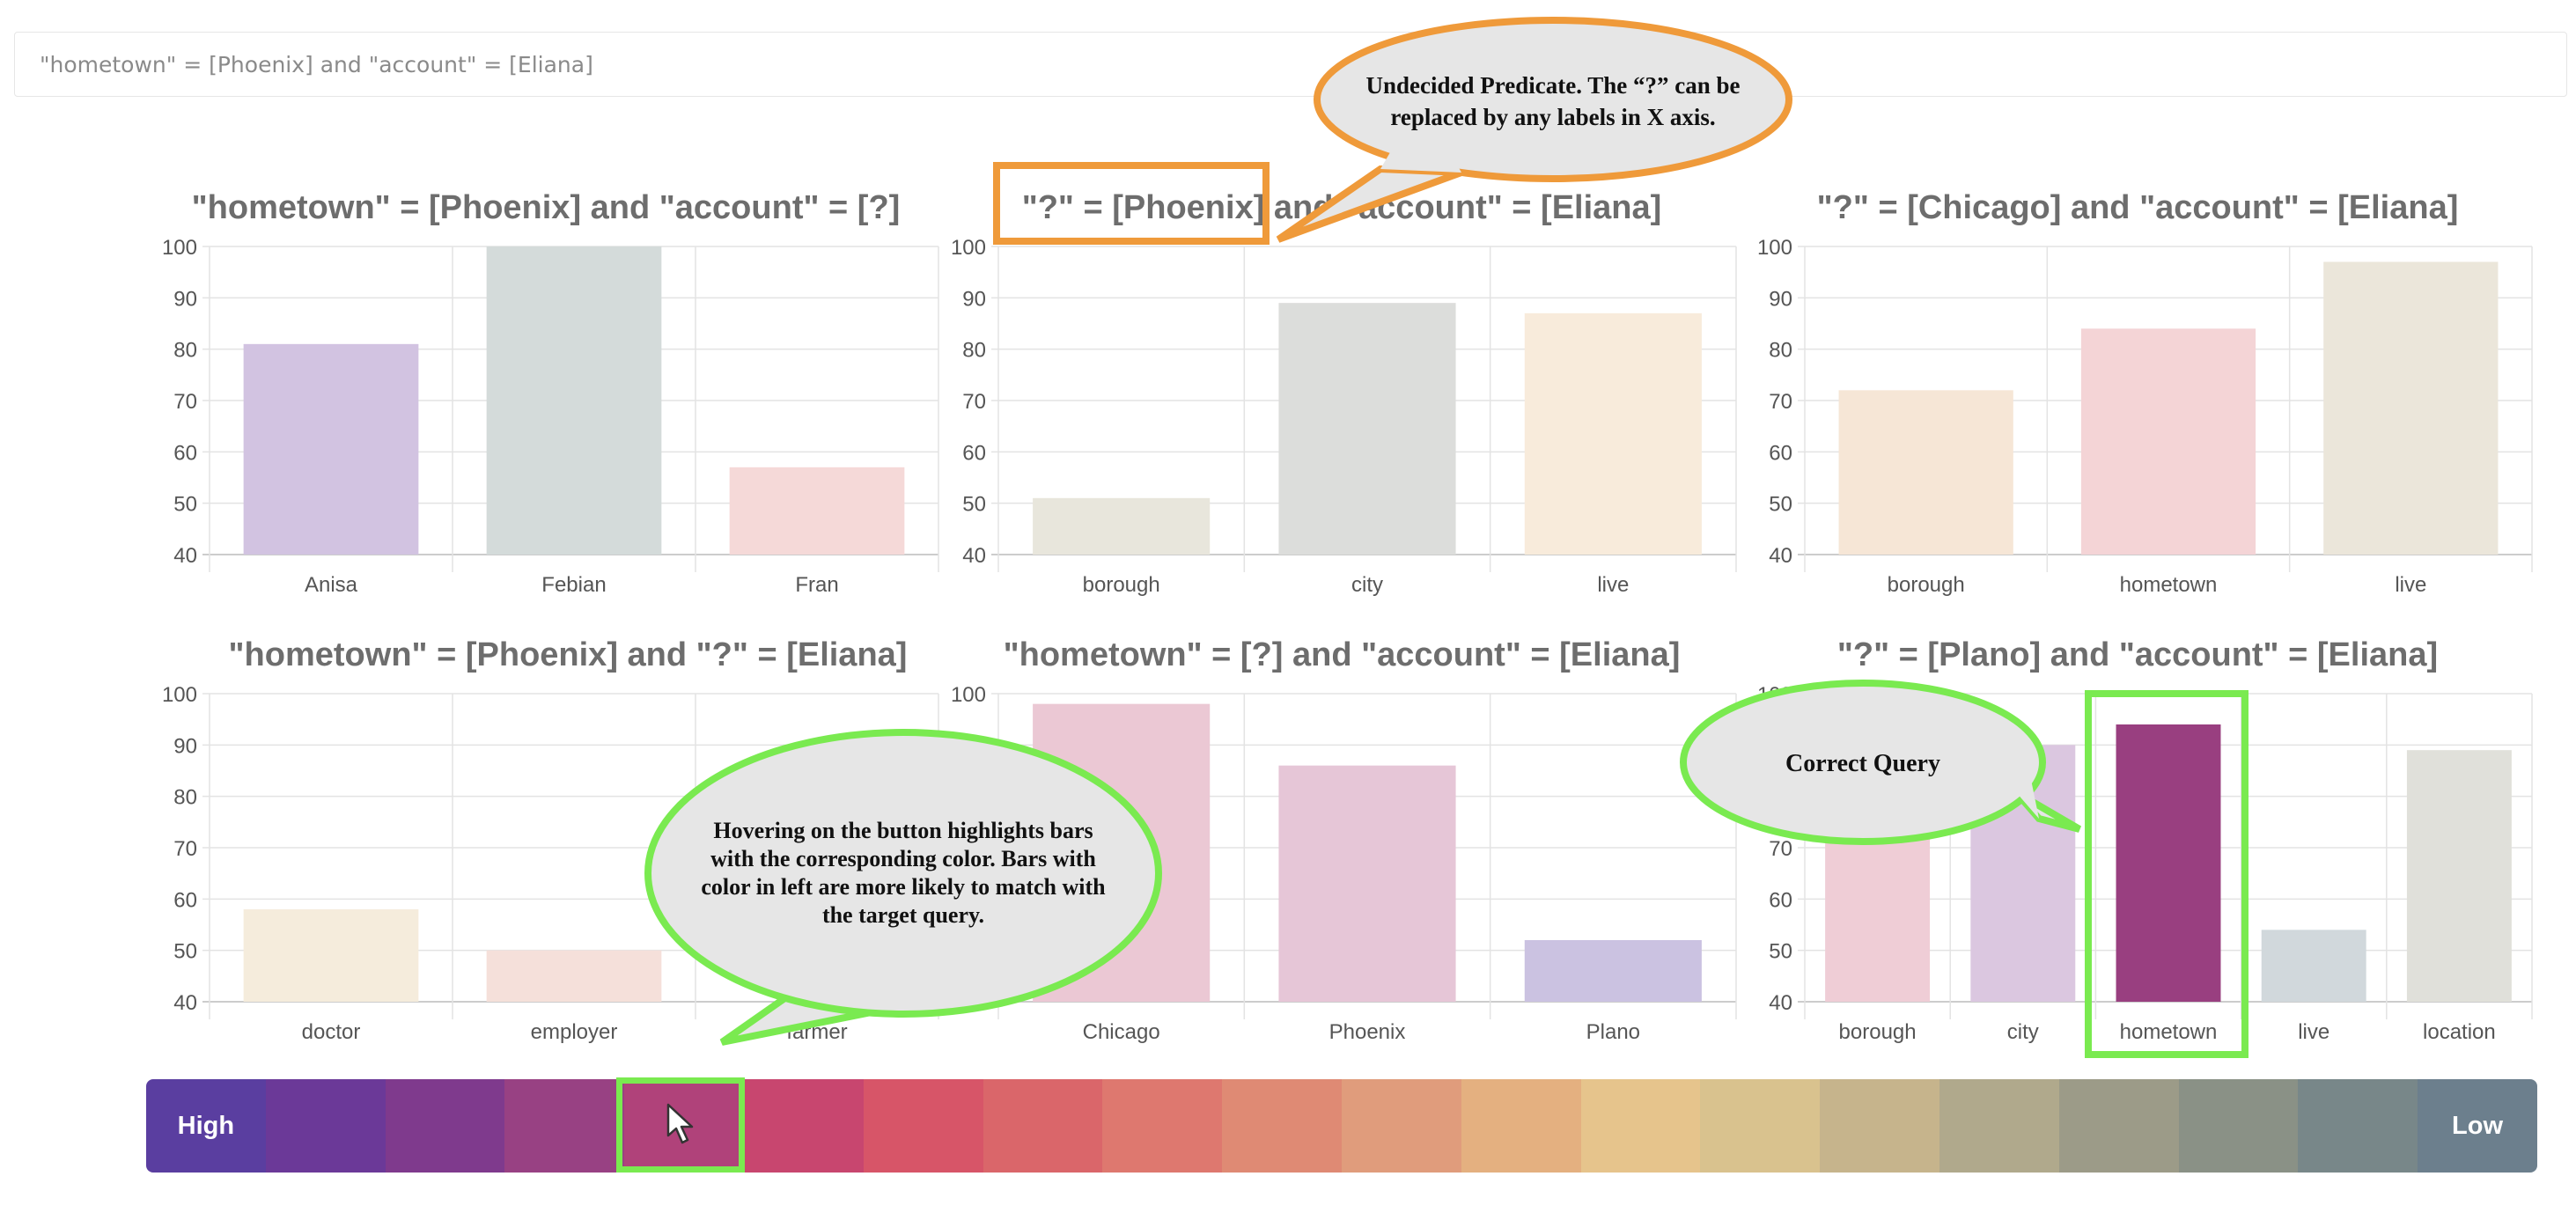 This screenshot has width=2576, height=1213. Describe the element at coordinates (903, 858) in the screenshot. I see `callout-text: with the corresponding color. Bars with` at that location.